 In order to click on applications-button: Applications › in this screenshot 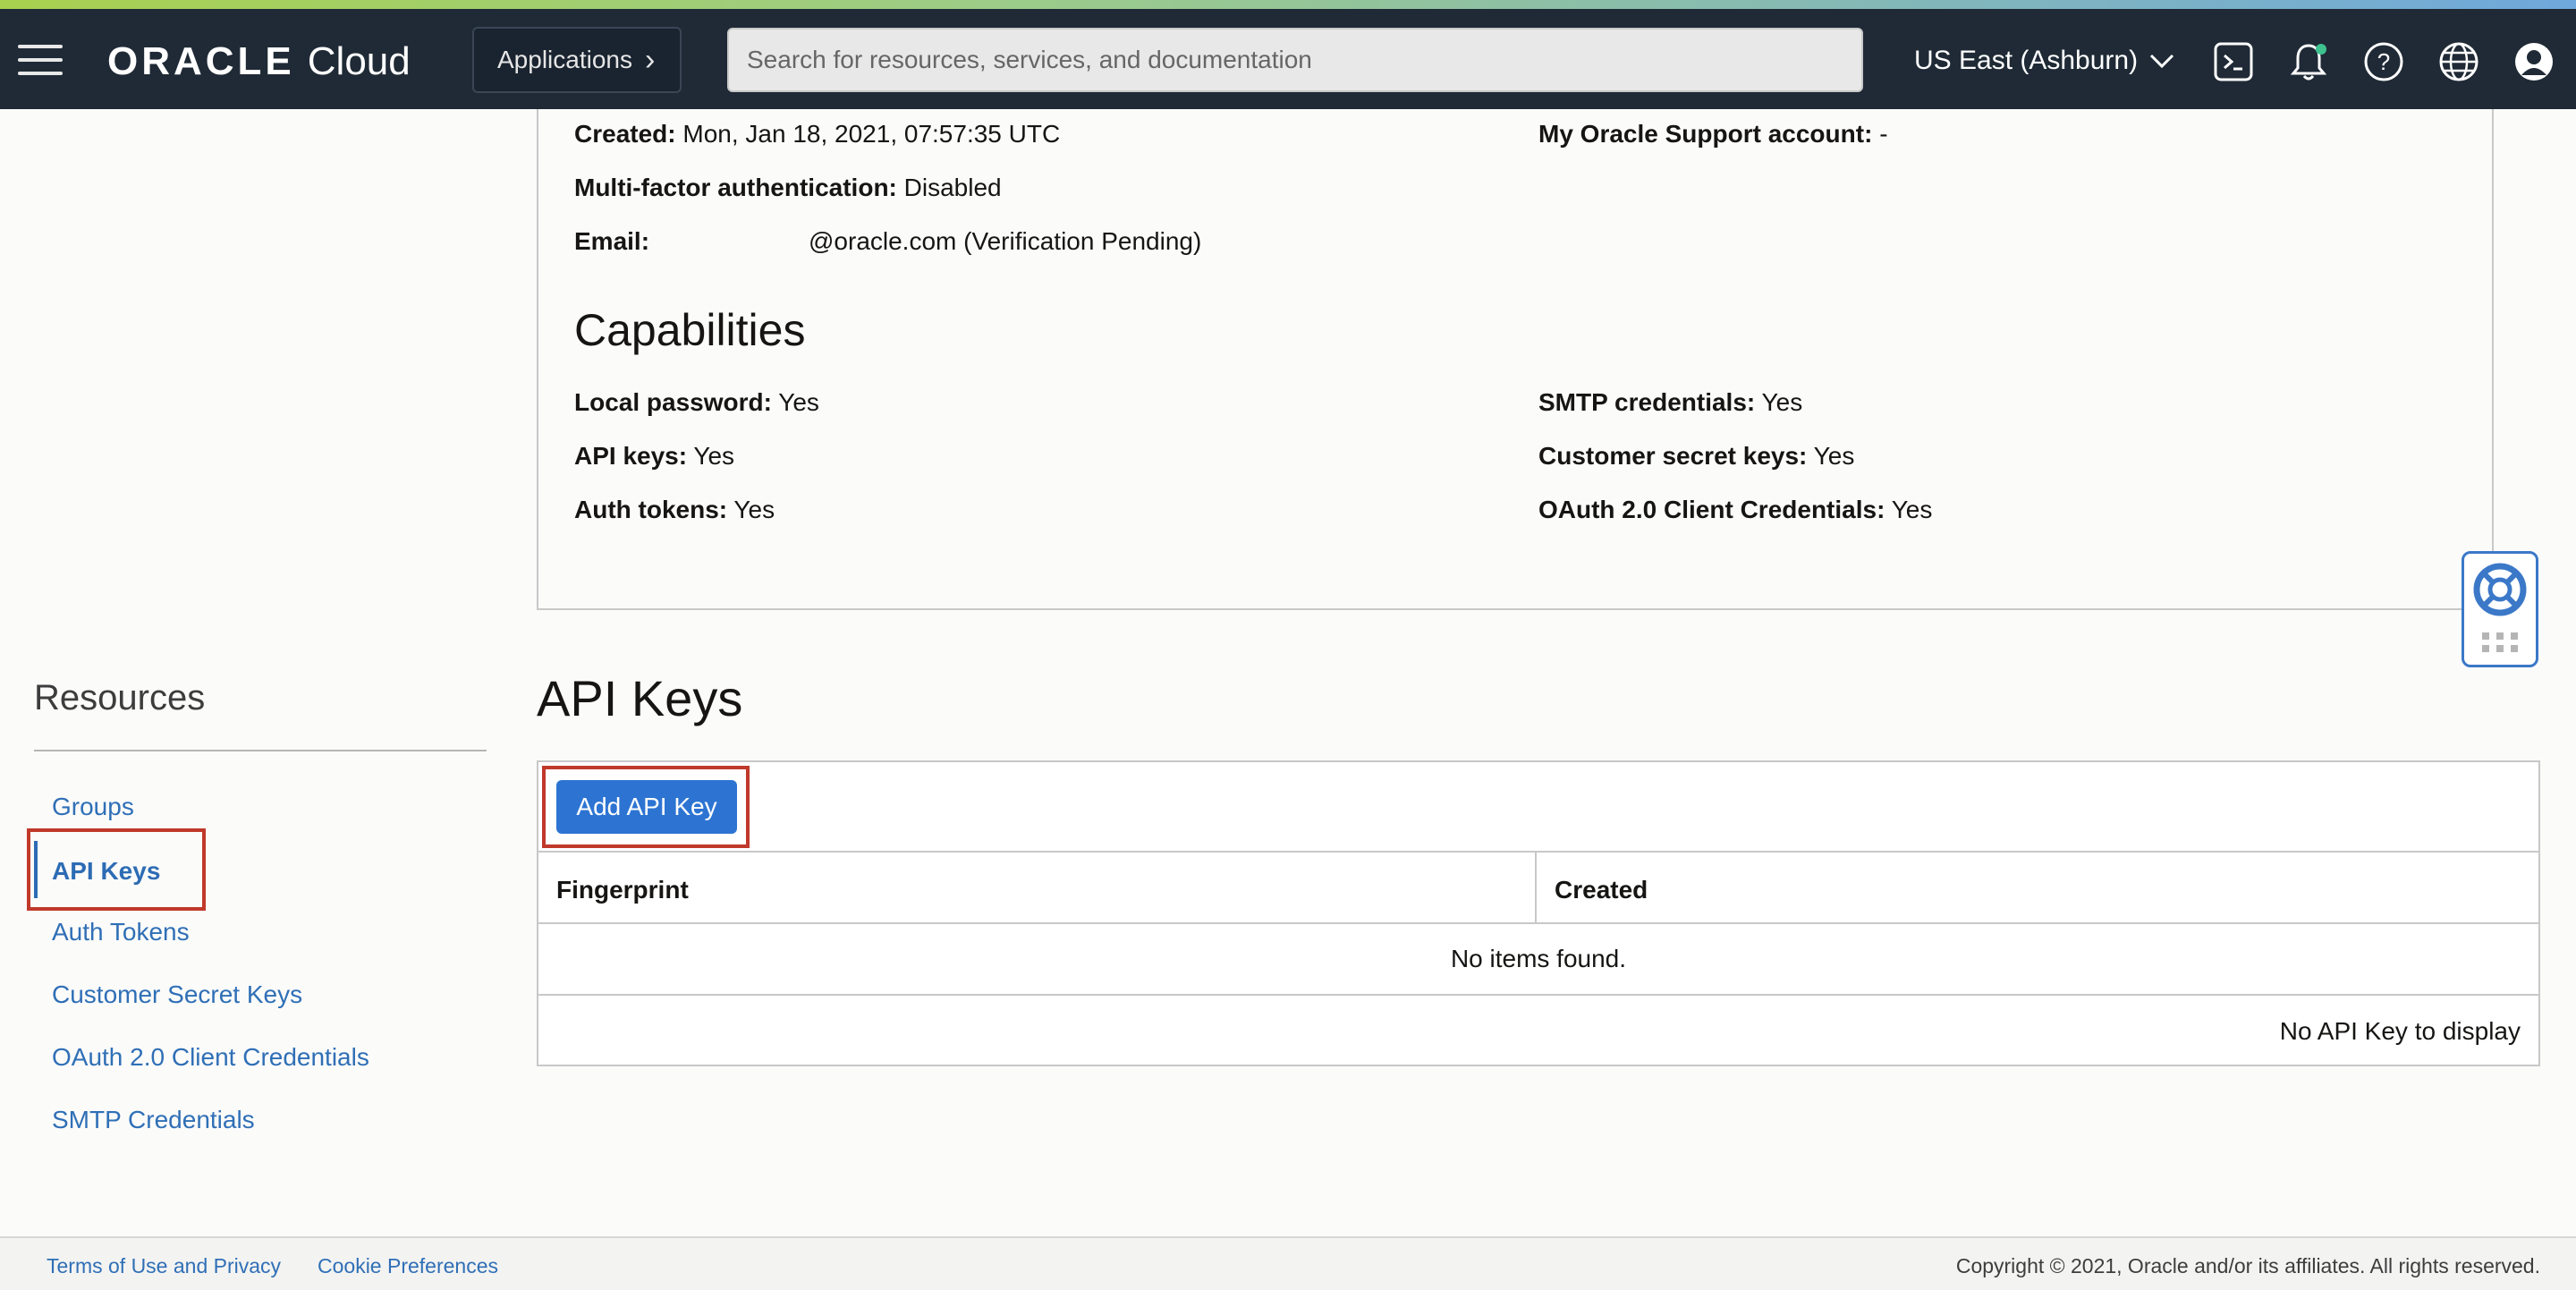, I will do `click(577, 60)`.